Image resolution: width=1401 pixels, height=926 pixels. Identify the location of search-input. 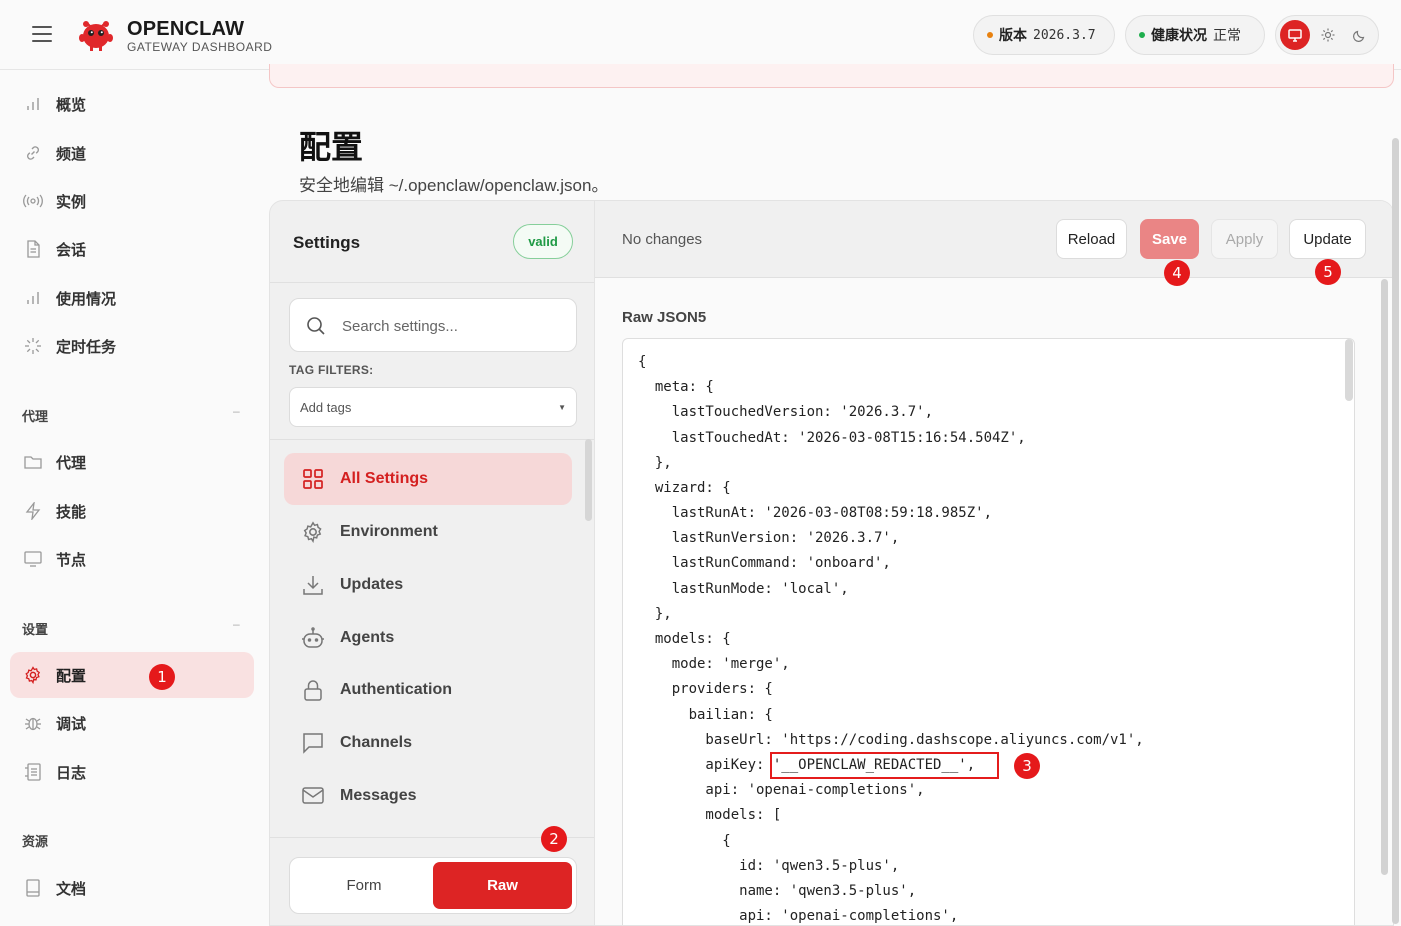
(452, 326).